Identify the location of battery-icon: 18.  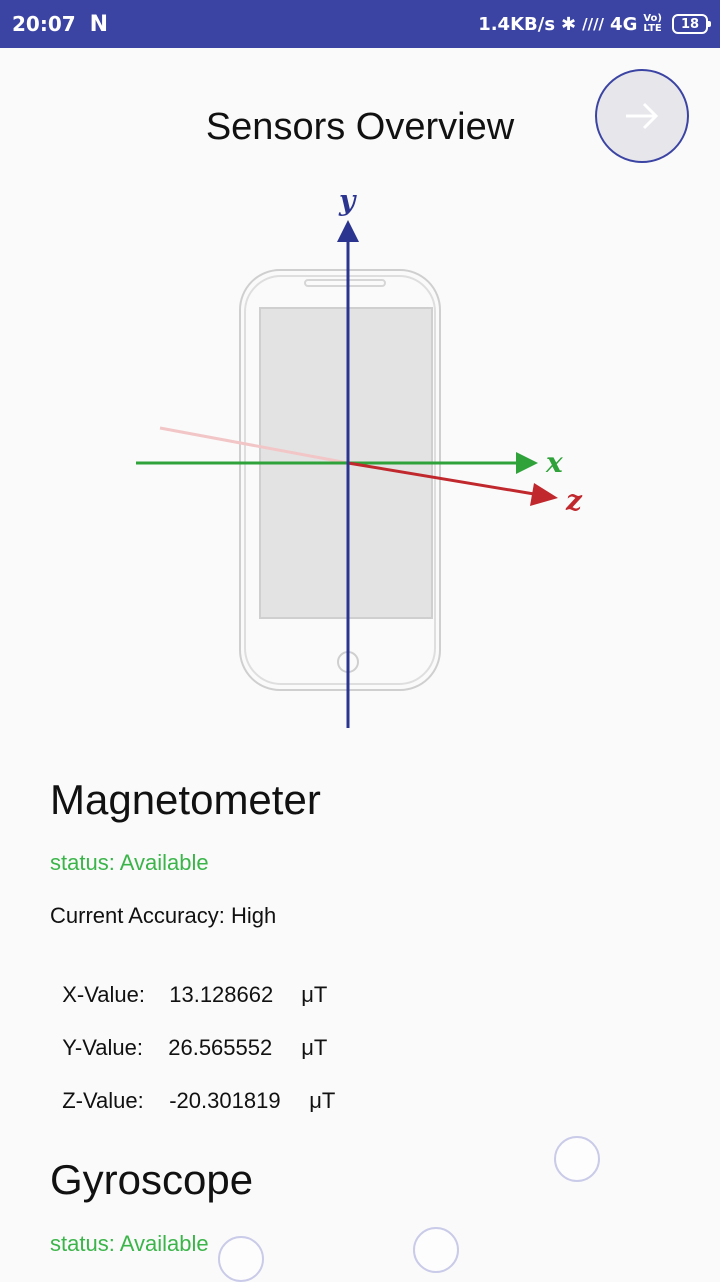
(691, 24).